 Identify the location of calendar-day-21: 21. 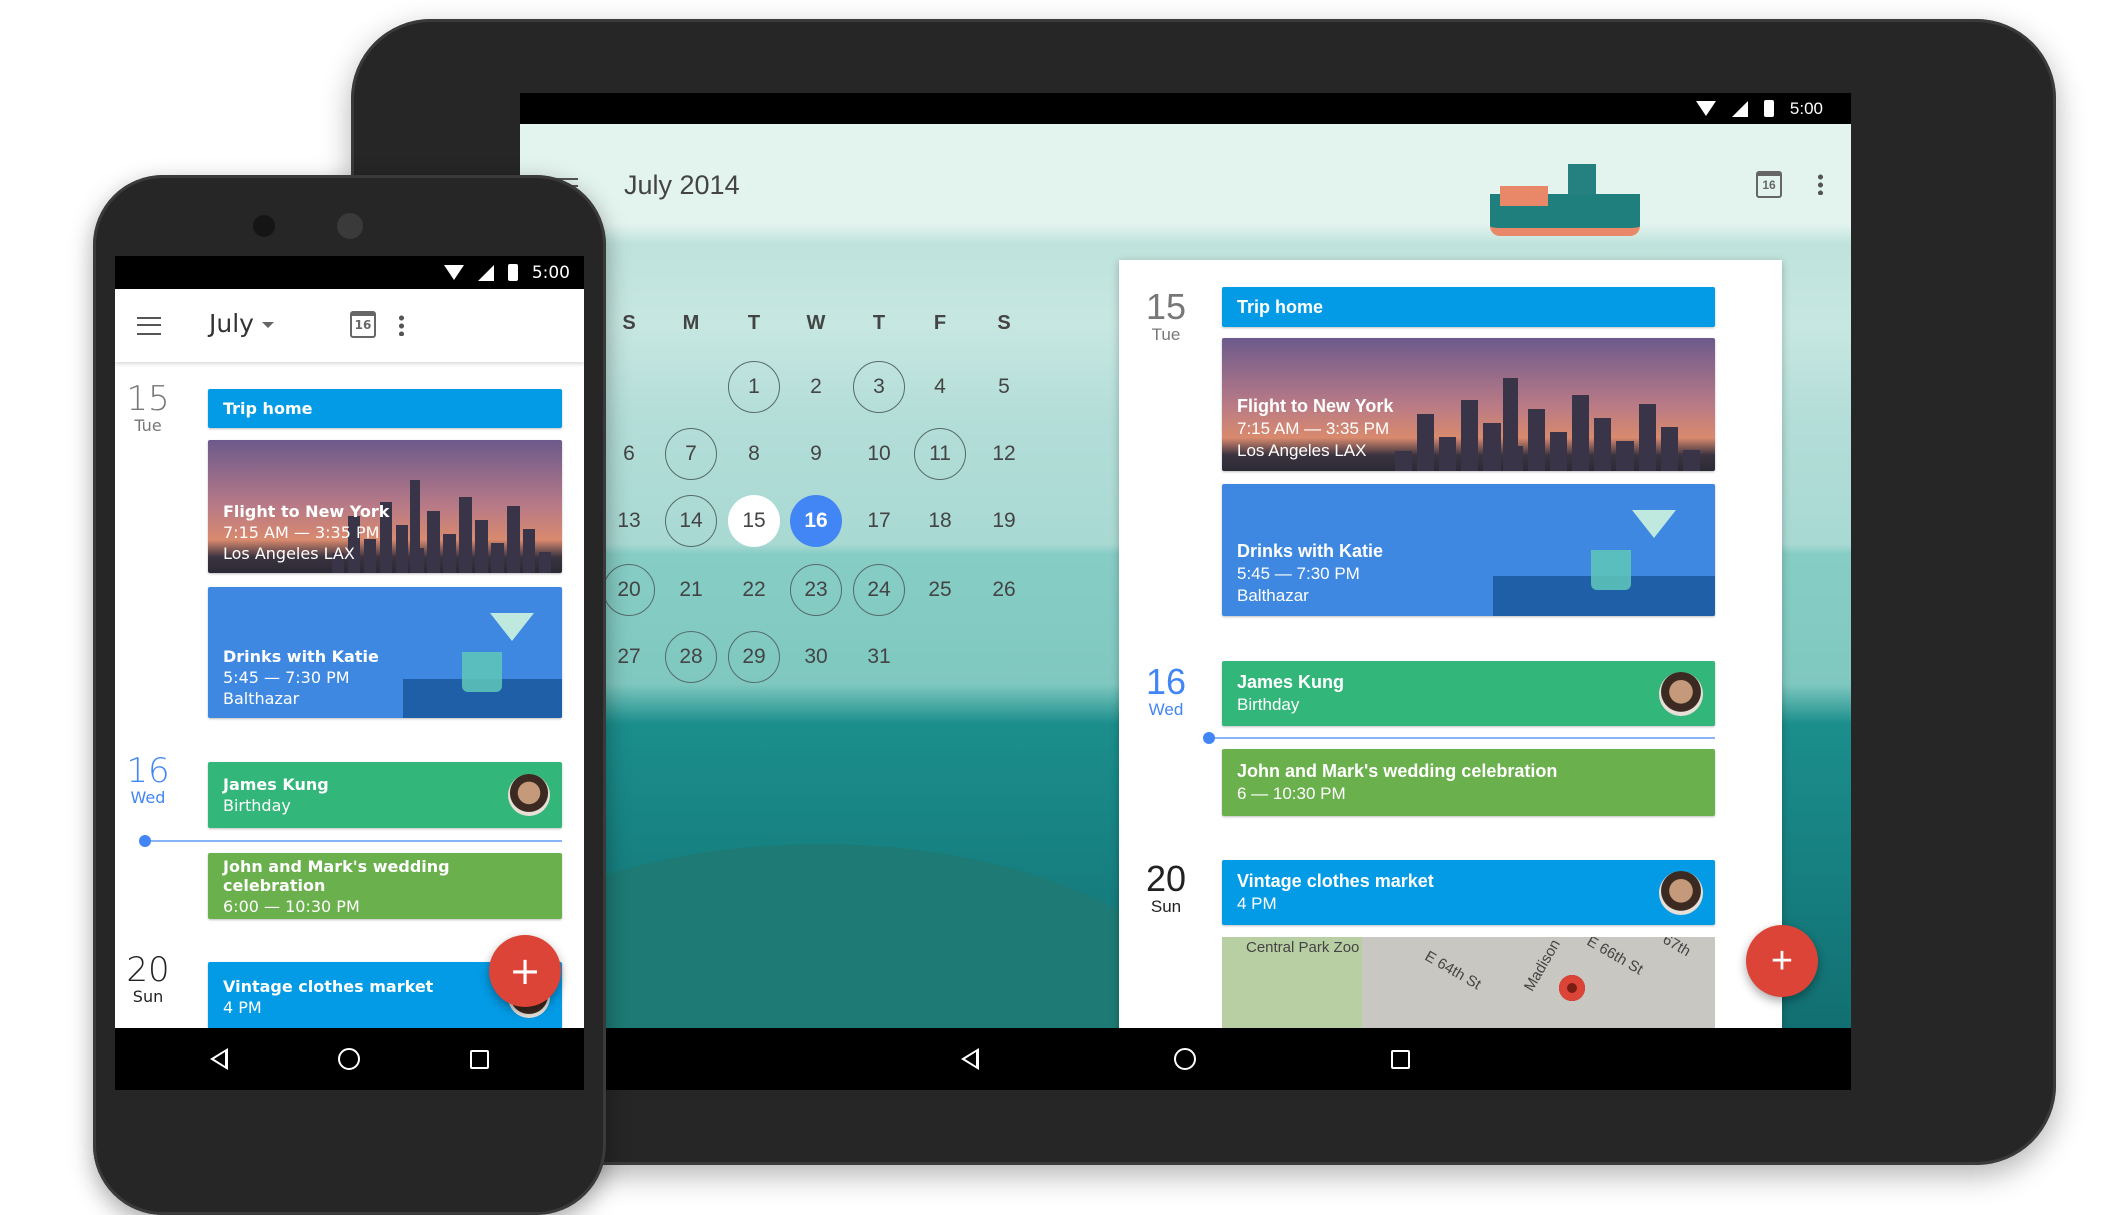
(691, 590).